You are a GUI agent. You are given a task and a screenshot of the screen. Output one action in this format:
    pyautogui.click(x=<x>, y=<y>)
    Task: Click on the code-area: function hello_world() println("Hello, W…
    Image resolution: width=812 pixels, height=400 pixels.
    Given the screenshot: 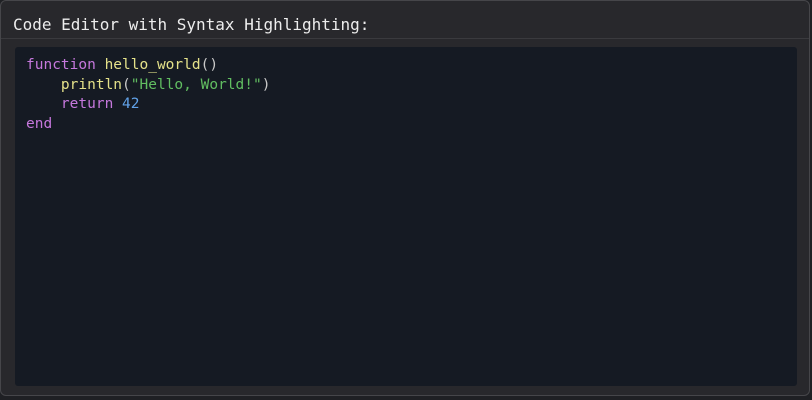 What is the action you would take?
    pyautogui.click(x=148, y=95)
    